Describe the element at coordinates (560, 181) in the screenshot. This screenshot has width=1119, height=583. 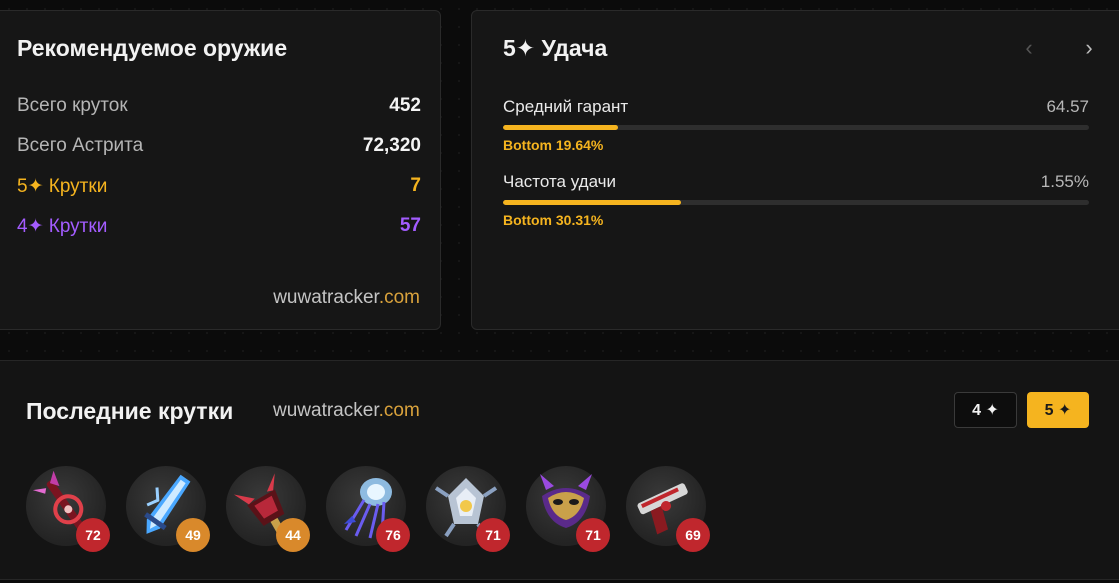
I see `metric-label: Частота удачи` at that location.